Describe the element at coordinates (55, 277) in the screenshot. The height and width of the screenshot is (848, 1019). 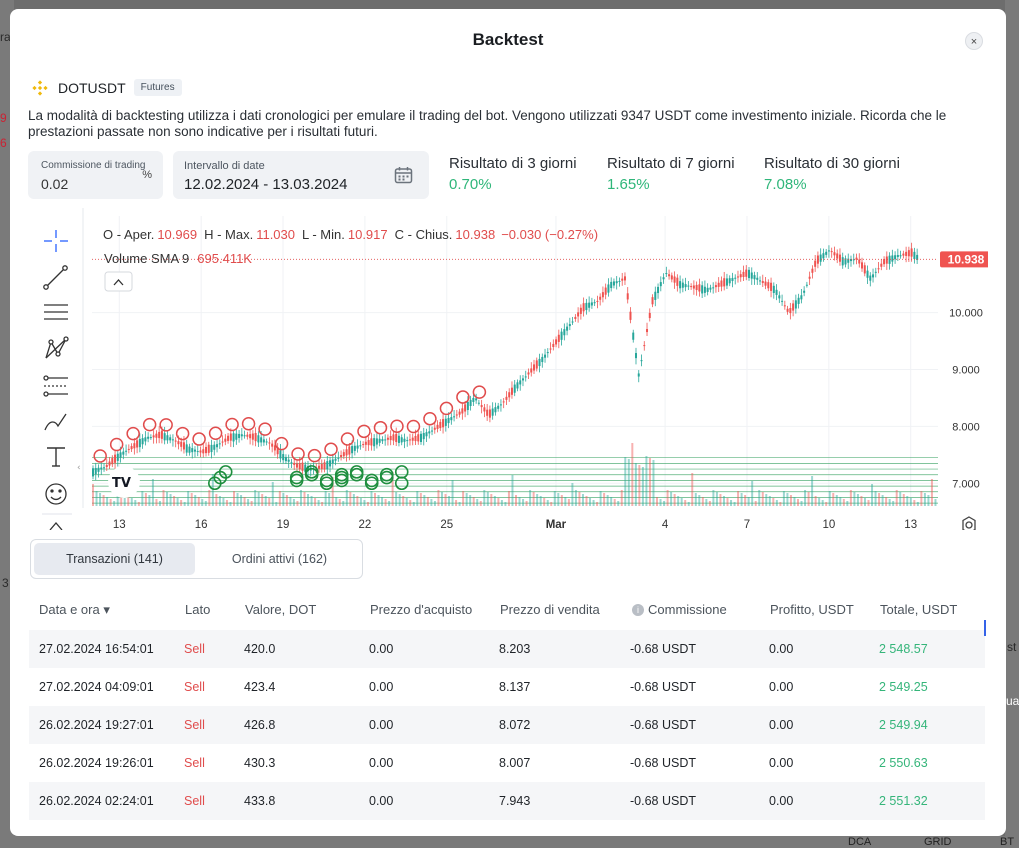
I see `trend-line-tool-icon` at that location.